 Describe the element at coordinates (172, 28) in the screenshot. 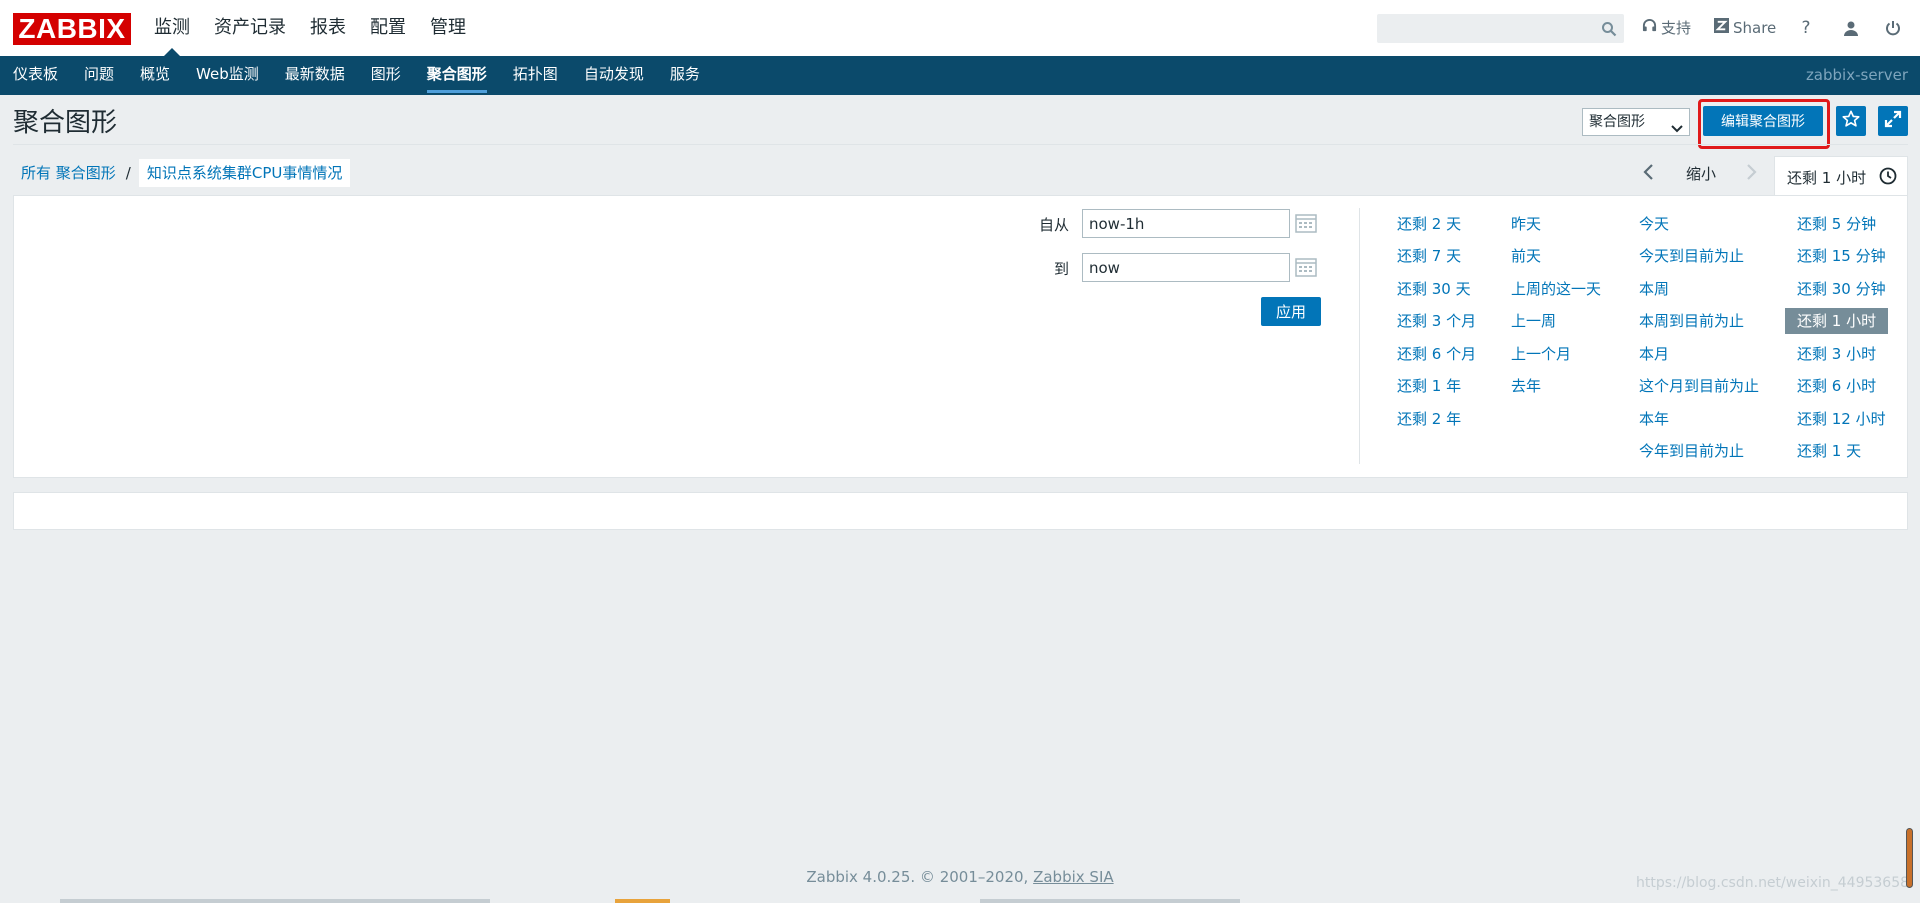

I see `tab-monitoring: 监测` at that location.